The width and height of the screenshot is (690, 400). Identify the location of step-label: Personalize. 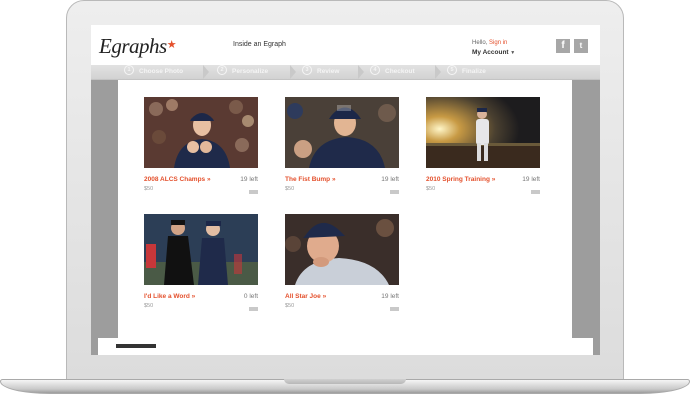
(250, 71).